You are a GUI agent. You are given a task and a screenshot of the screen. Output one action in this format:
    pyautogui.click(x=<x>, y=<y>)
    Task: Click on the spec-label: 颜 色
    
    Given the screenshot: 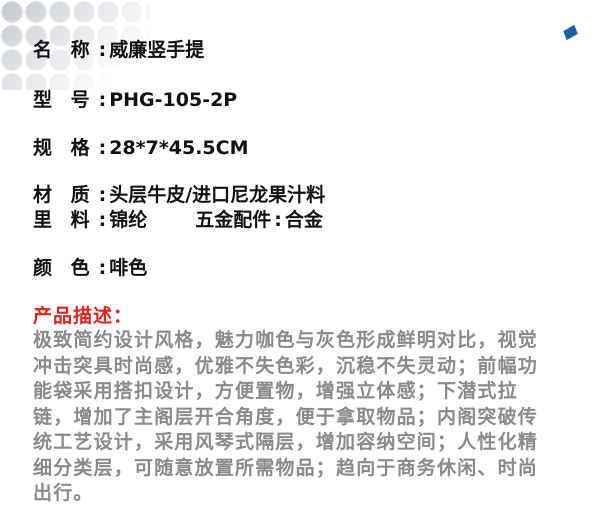 What is the action you would take?
    pyautogui.click(x=64, y=268)
    